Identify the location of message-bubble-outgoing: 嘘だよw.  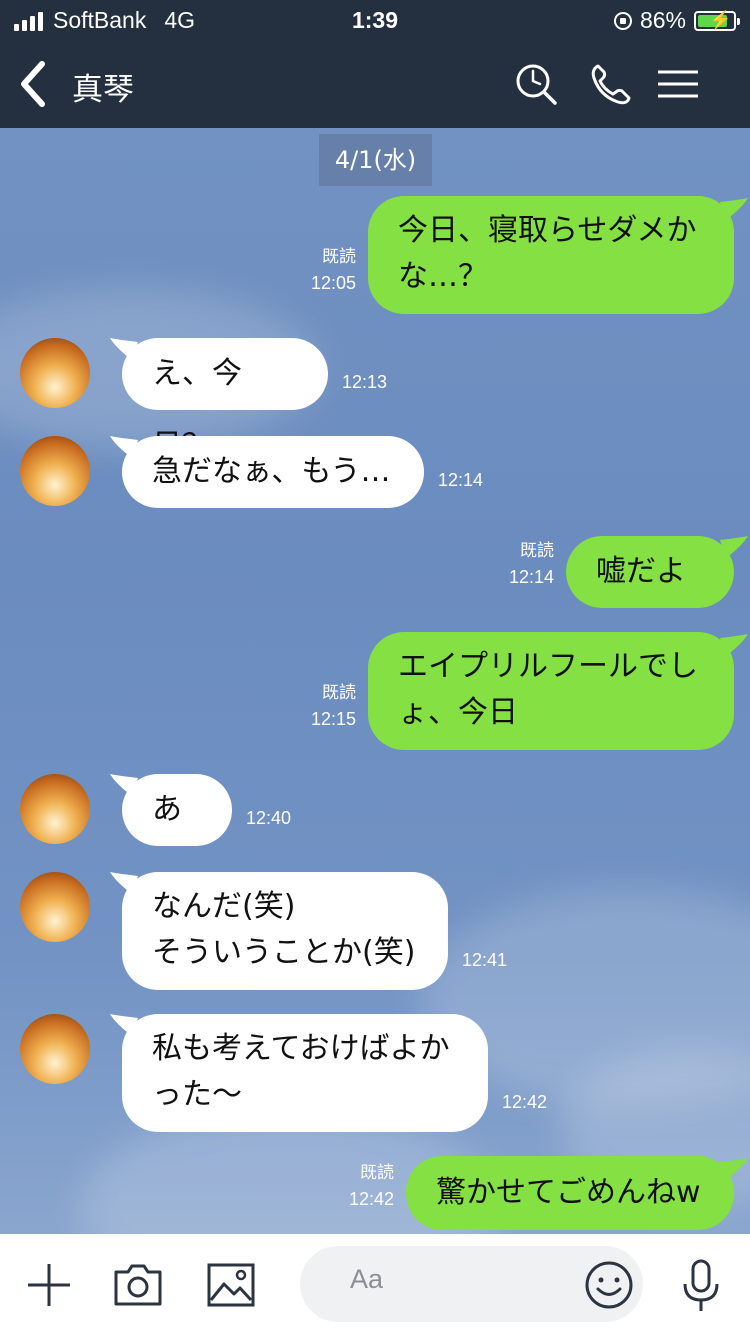
(650, 598).